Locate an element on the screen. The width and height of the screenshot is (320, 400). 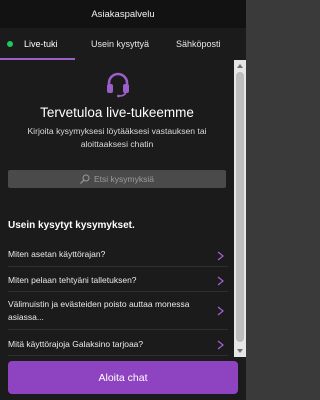
scrollbar-thumb is located at coordinates (240, 207).